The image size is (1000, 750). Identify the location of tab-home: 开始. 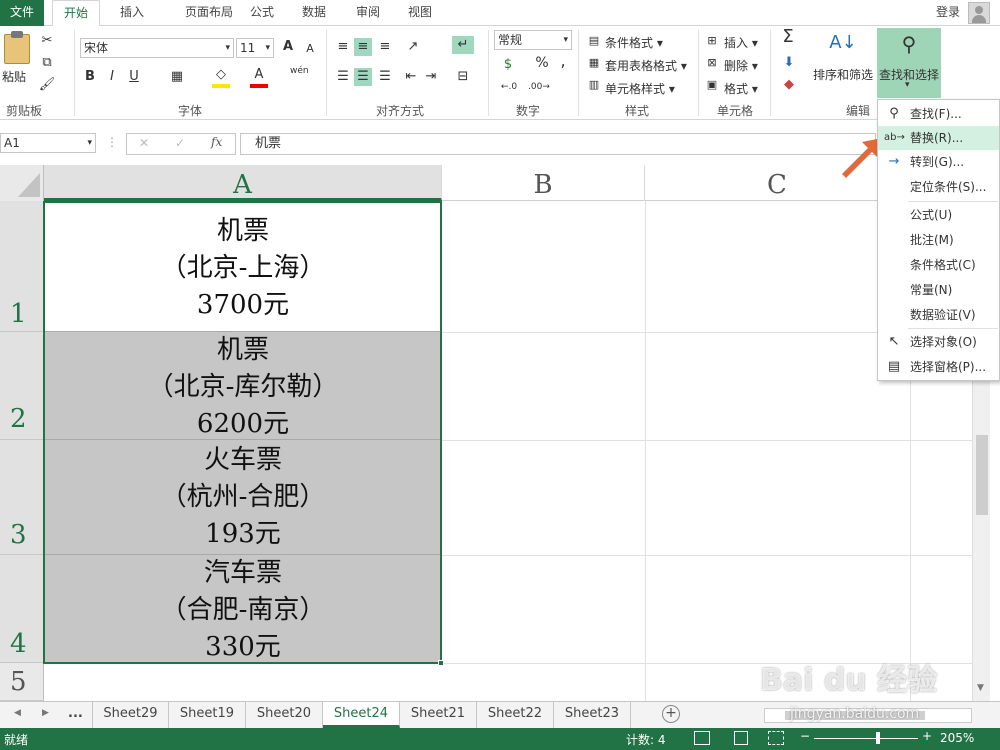
(76, 13).